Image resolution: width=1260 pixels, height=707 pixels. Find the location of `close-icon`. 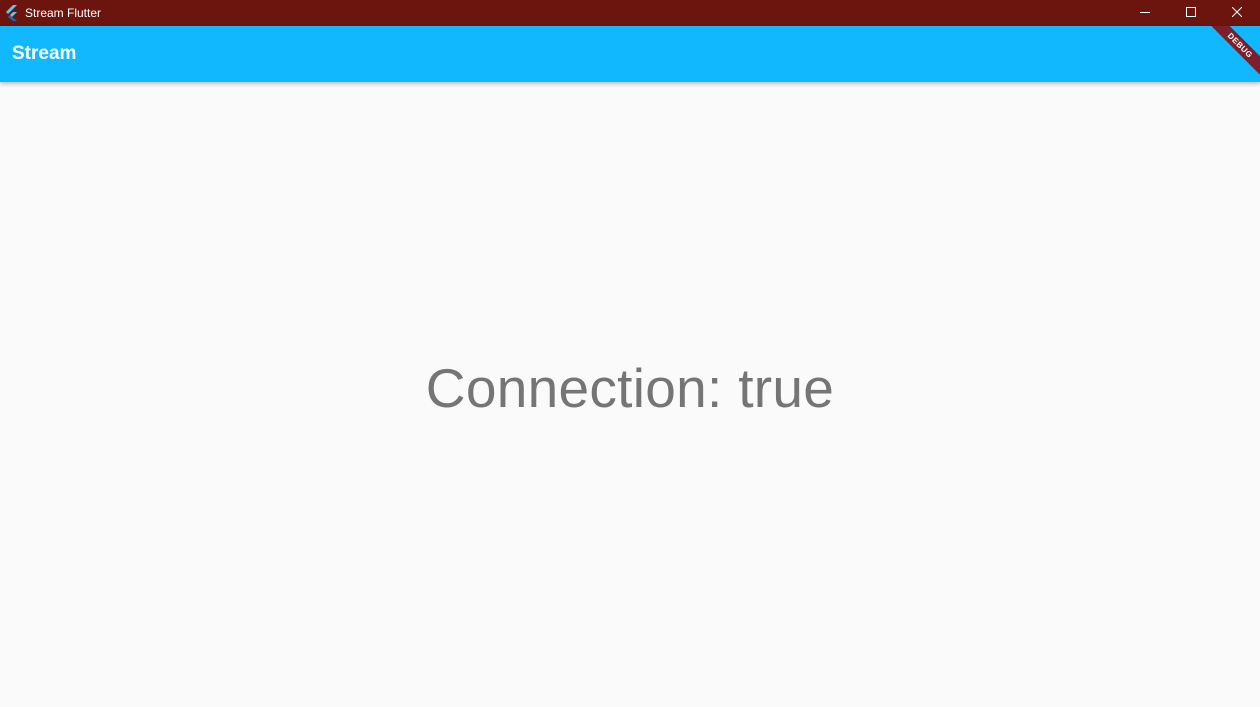

close-icon is located at coordinates (1237, 13).